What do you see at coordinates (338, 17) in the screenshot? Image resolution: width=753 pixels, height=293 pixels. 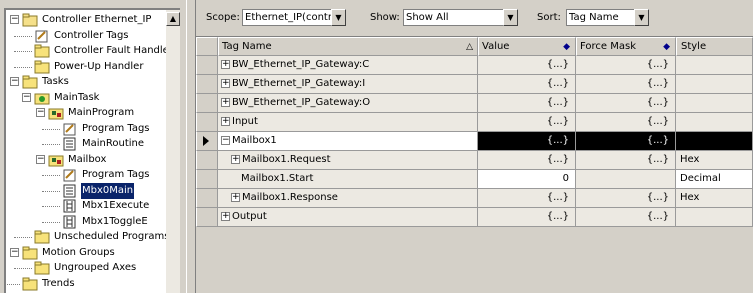 I see `scope-dropdown-button: ▼` at bounding box center [338, 17].